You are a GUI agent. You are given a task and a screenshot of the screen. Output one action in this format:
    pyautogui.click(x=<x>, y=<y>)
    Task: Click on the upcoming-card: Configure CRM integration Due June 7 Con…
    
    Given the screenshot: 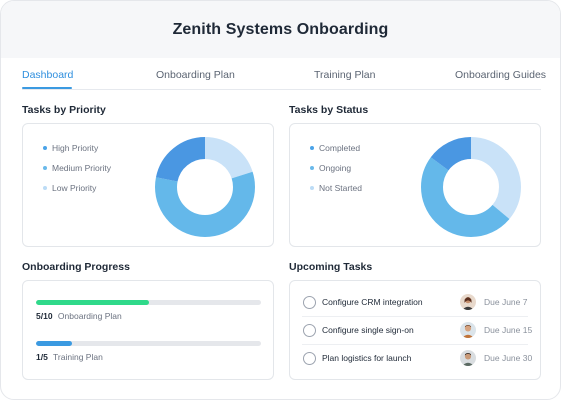 What is the action you would take?
    pyautogui.click(x=415, y=330)
    